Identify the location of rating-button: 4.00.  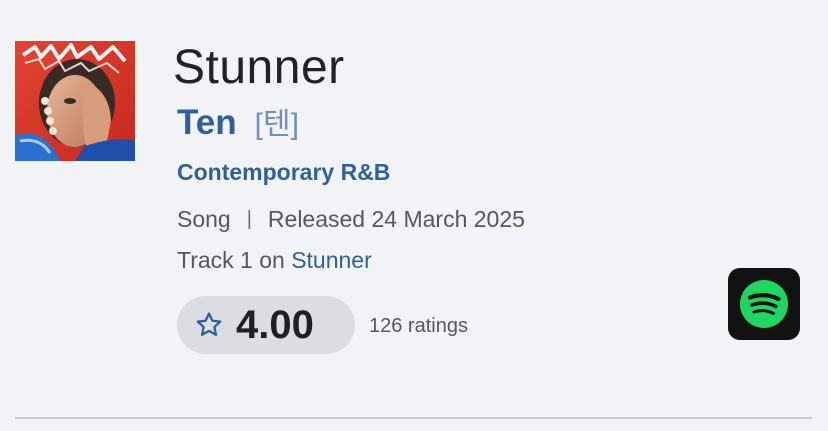
(266, 325).